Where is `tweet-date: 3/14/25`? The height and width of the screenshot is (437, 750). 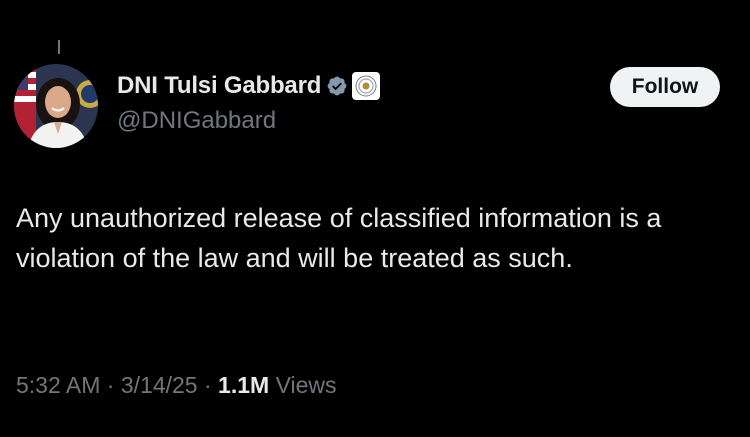
tweet-date: 3/14/25 is located at coordinates (159, 385).